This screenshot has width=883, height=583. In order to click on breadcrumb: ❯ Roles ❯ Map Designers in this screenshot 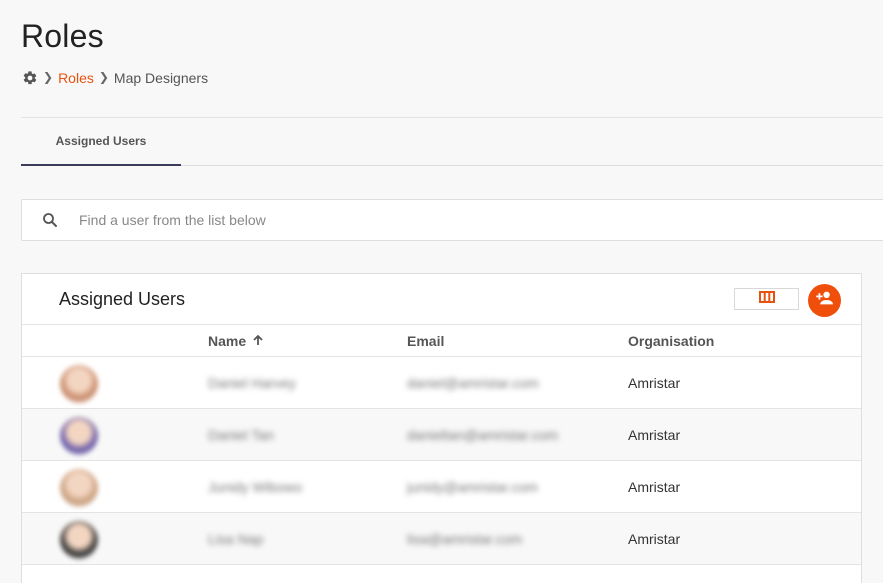, I will do `click(115, 78)`.